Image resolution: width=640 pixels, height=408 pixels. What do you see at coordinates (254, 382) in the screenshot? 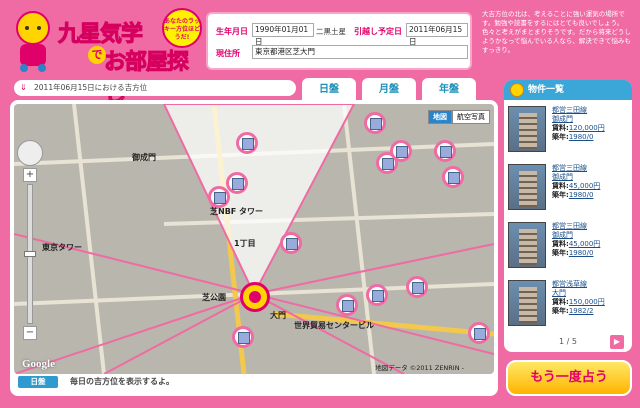
I see `map-footer: 日盤 毎日の吉方位を表示するよ。` at bounding box center [254, 382].